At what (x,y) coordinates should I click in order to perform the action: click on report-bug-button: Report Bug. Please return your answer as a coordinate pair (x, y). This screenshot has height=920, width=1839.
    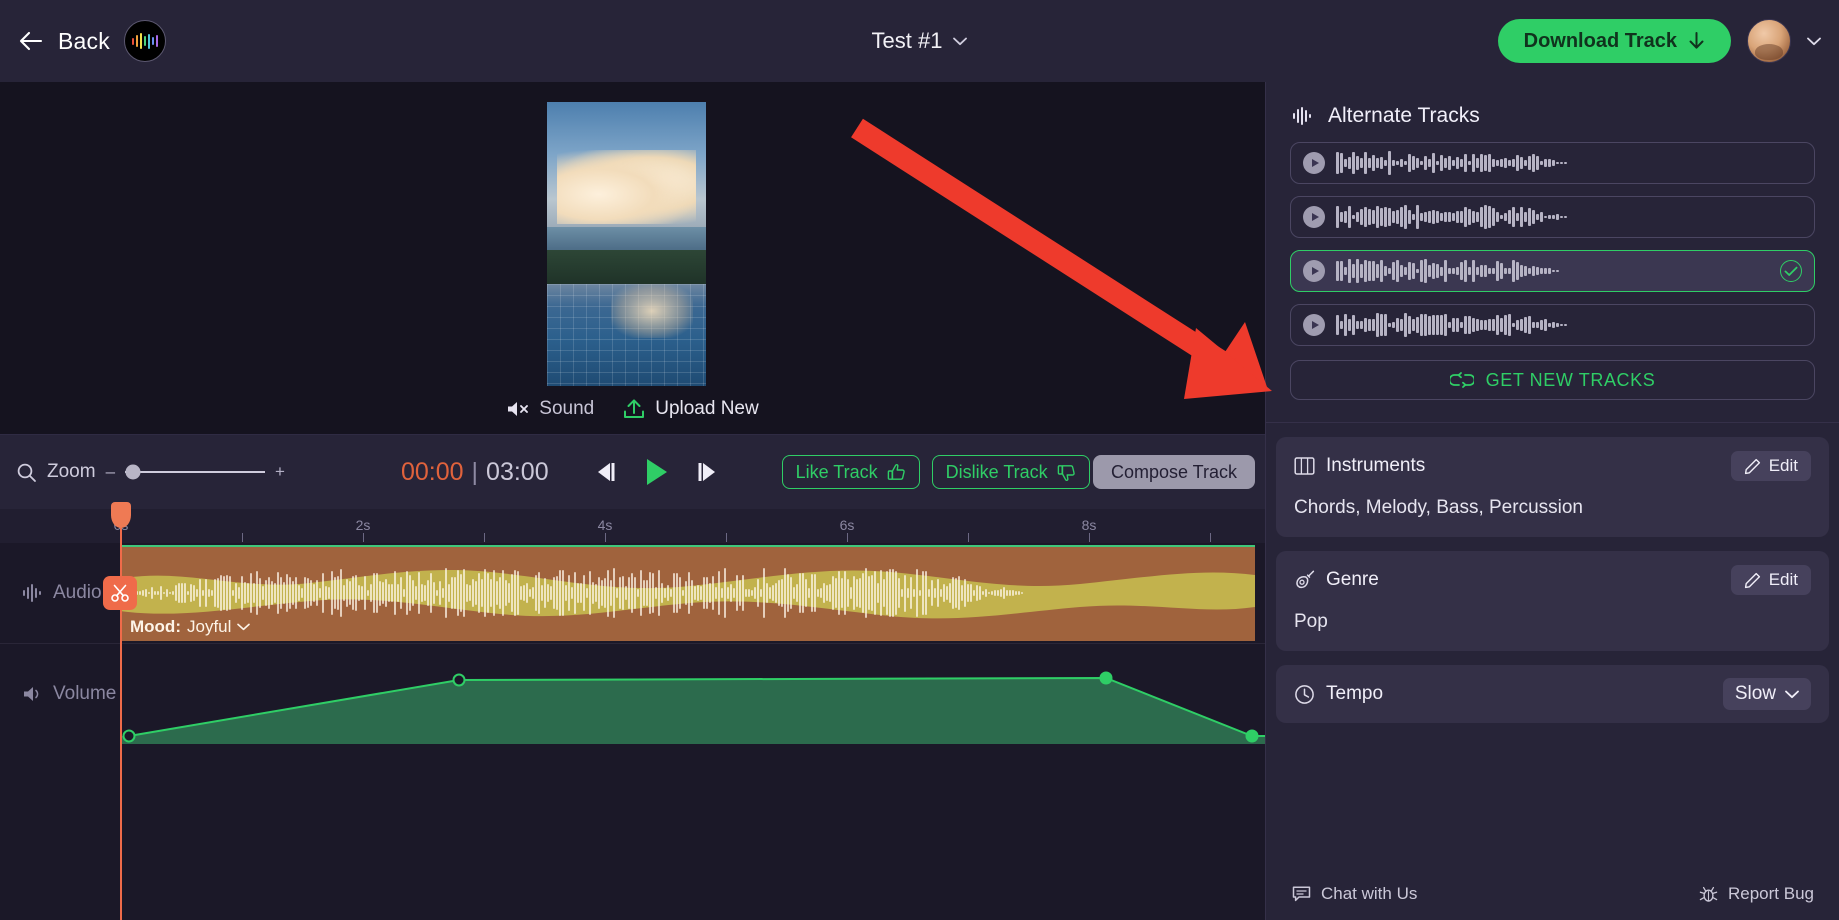
    Looking at the image, I should click on (1756, 894).